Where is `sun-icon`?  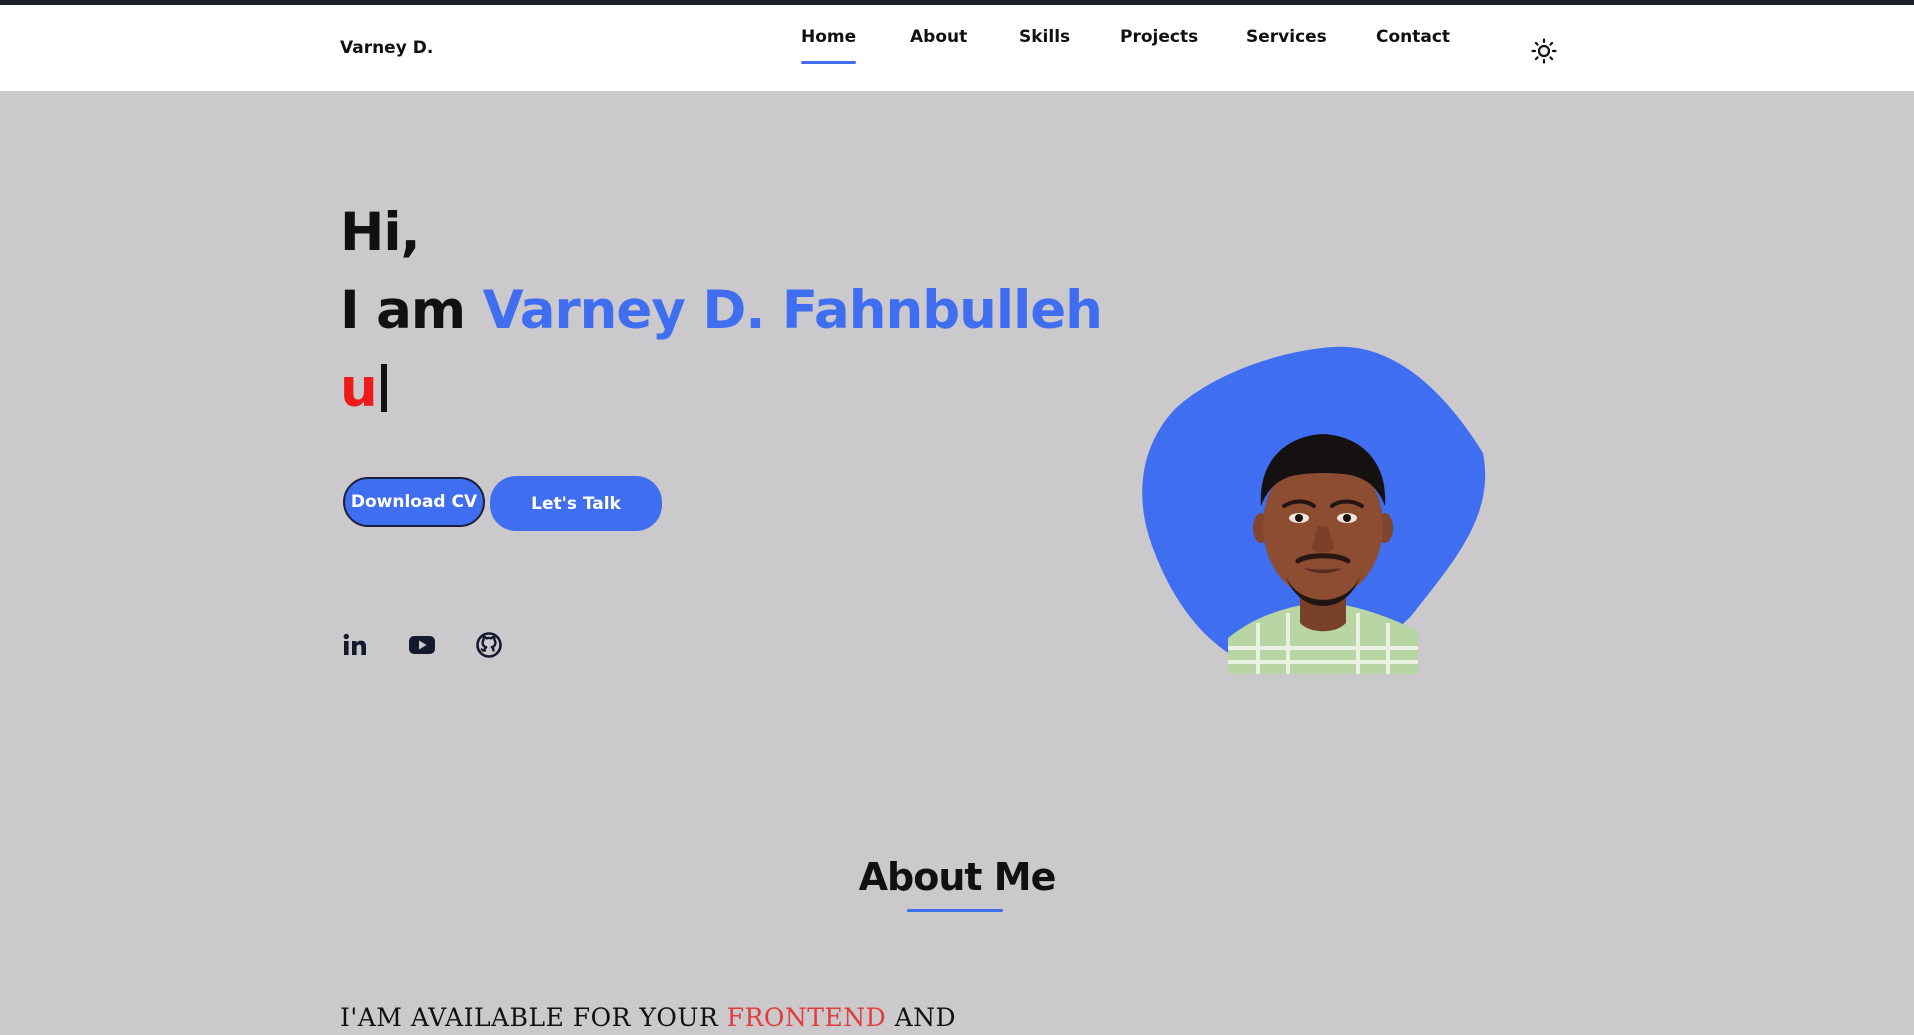
sun-icon is located at coordinates (1544, 51).